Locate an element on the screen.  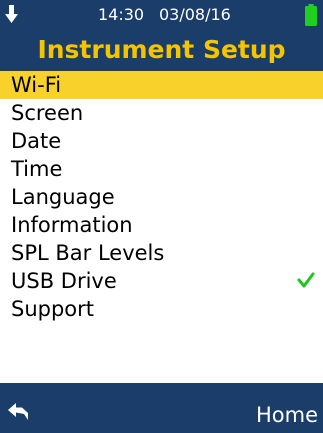
home-button: Home is located at coordinates (287, 415).